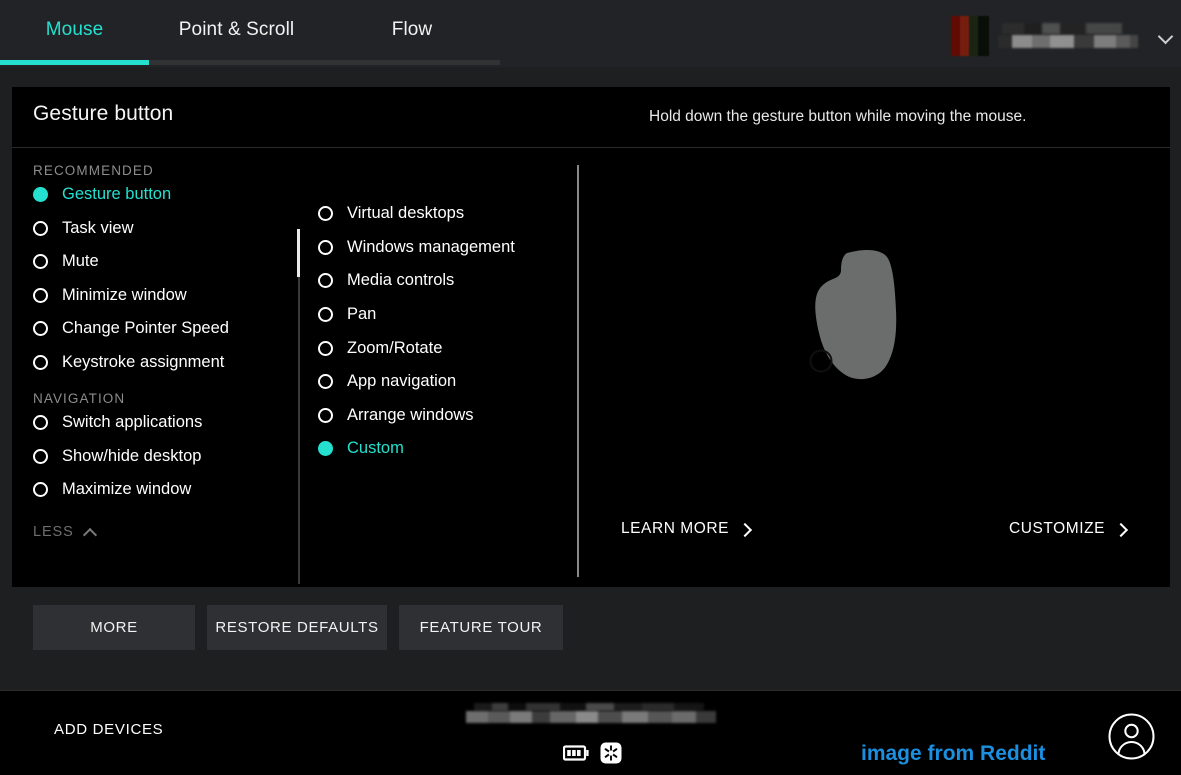 The height and width of the screenshot is (775, 1181). I want to click on option-label: Pan, so click(362, 314).